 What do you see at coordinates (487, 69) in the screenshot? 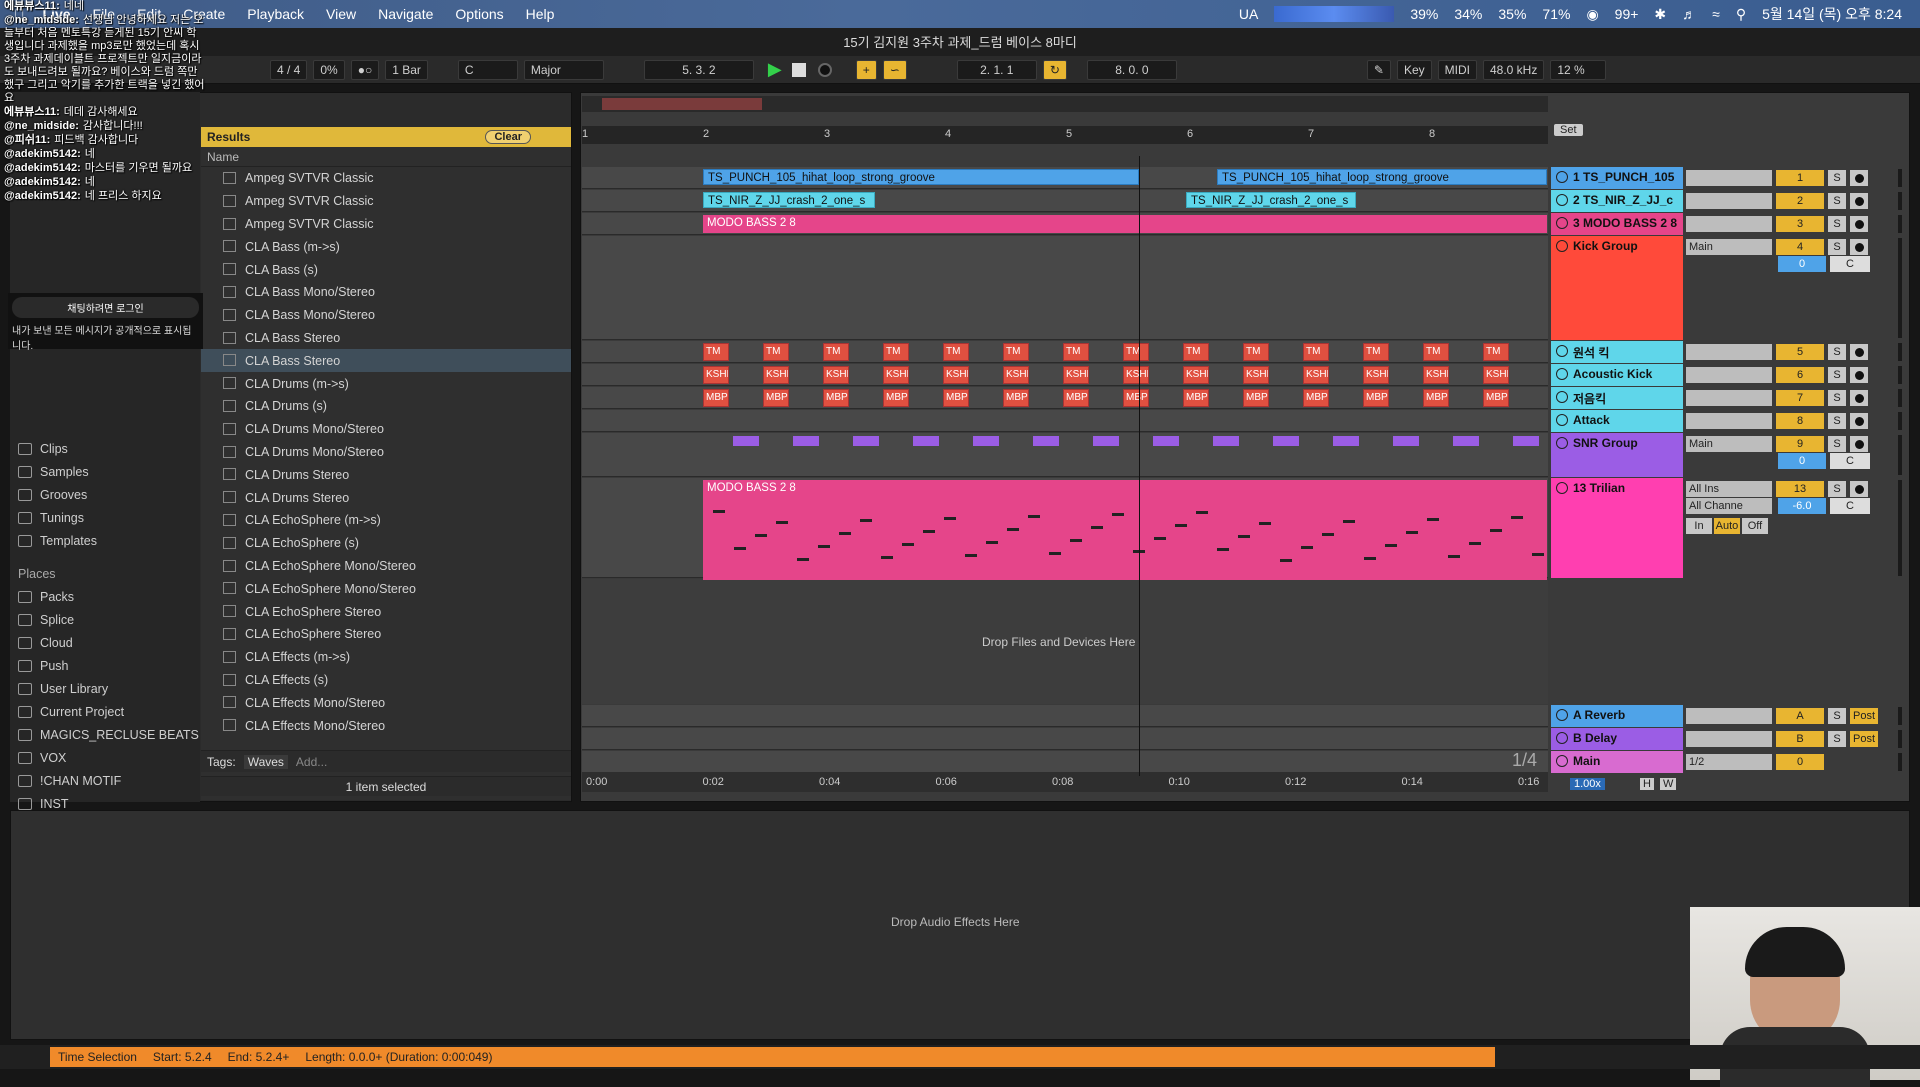
I see `key-select: C` at bounding box center [487, 69].